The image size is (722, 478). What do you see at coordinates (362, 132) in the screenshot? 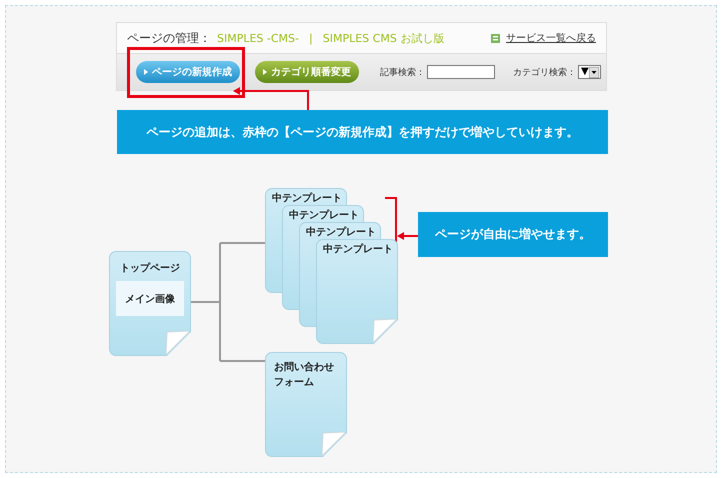
I see `callout-banner: ページの追加は、赤枠の【ページの新規作成】を押すだけで増やしていけます。` at bounding box center [362, 132].